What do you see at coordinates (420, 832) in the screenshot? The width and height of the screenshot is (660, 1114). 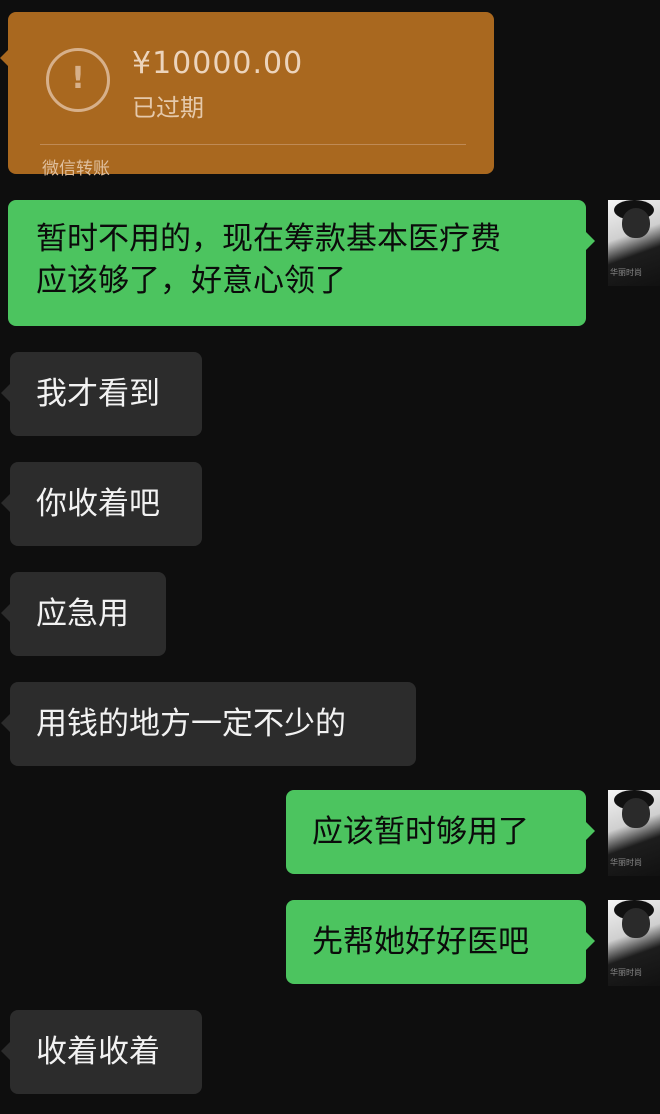 I see `message-text: 应该暂时够用了` at bounding box center [420, 832].